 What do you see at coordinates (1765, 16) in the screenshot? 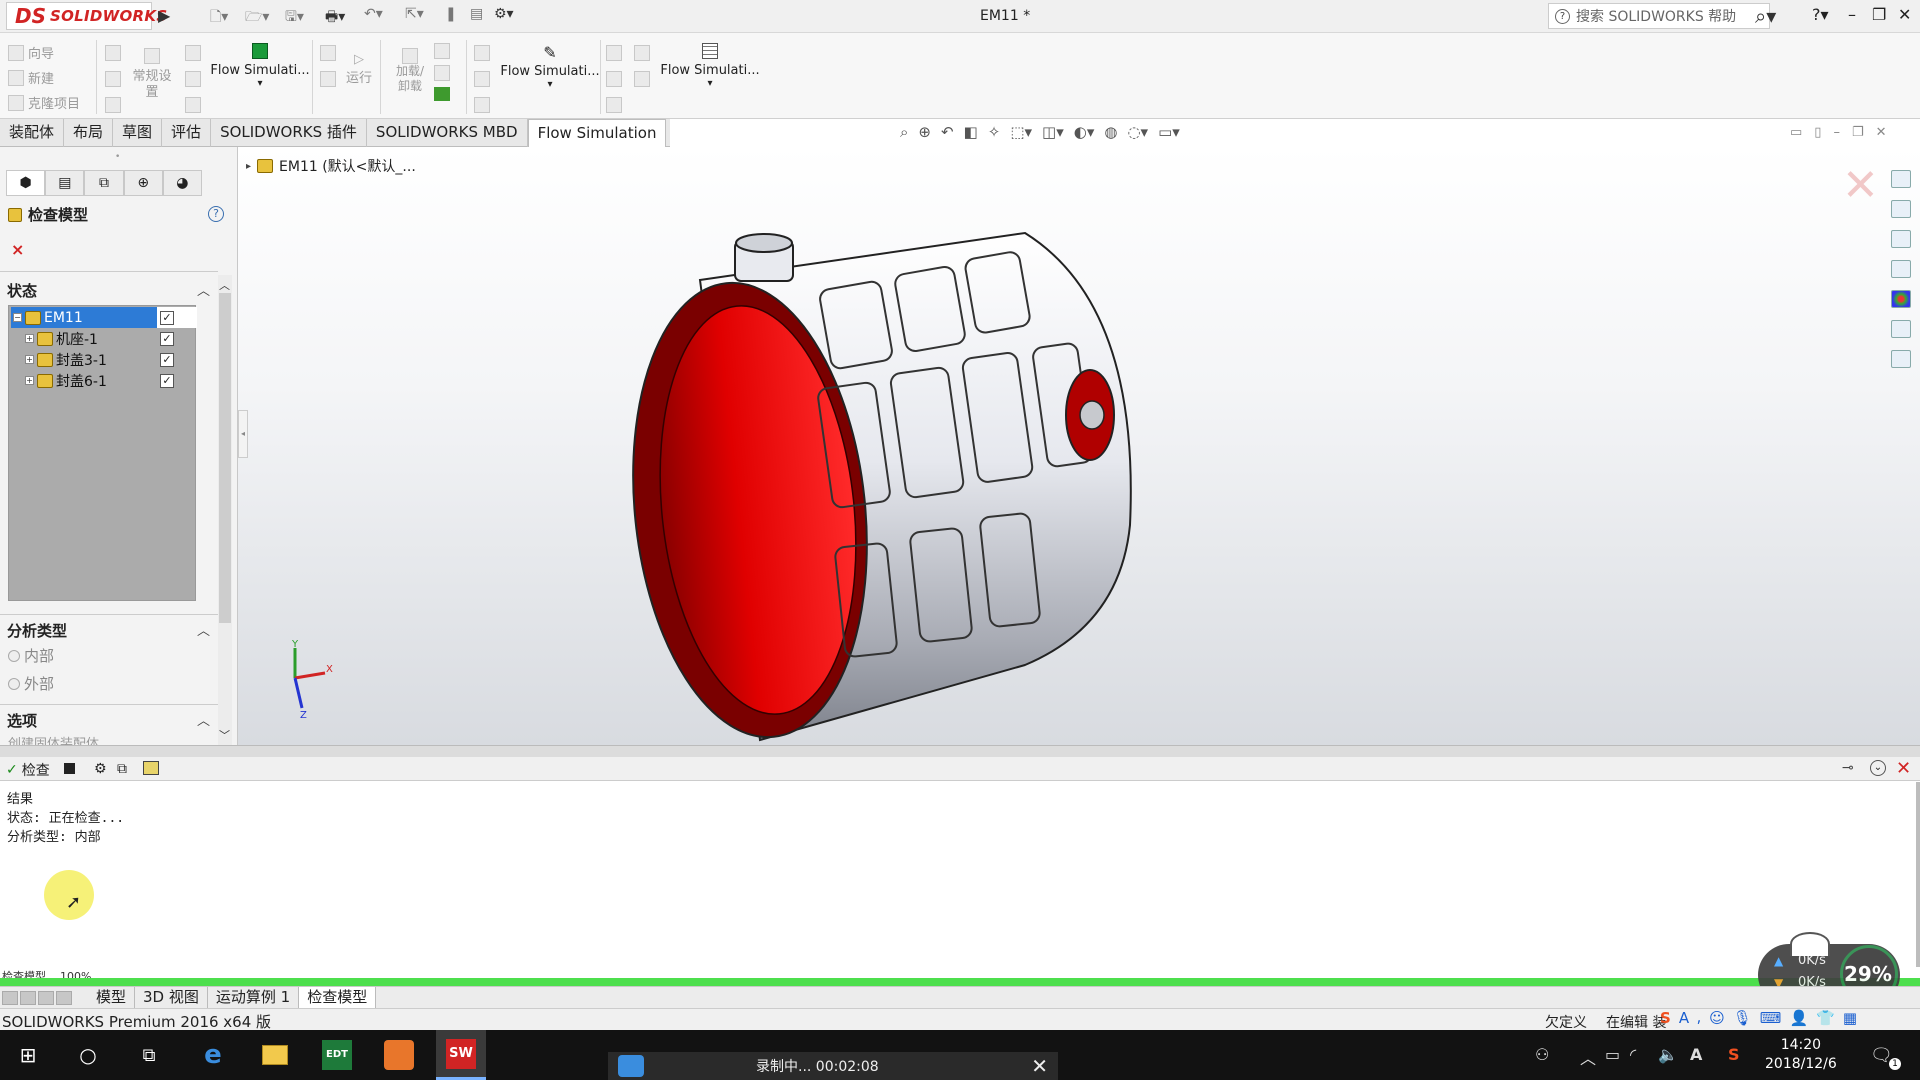
I see `search-icon: ⌕▾` at bounding box center [1765, 16].